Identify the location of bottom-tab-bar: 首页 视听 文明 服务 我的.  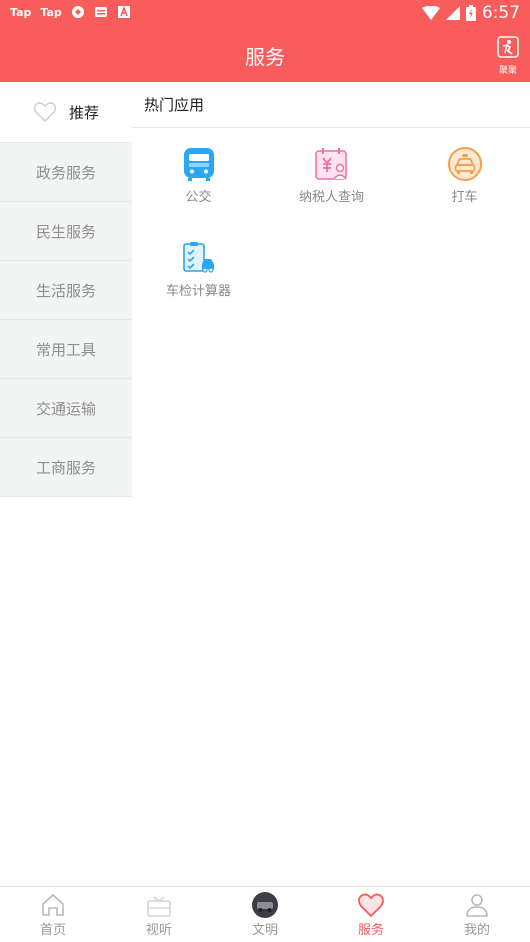
(265, 914).